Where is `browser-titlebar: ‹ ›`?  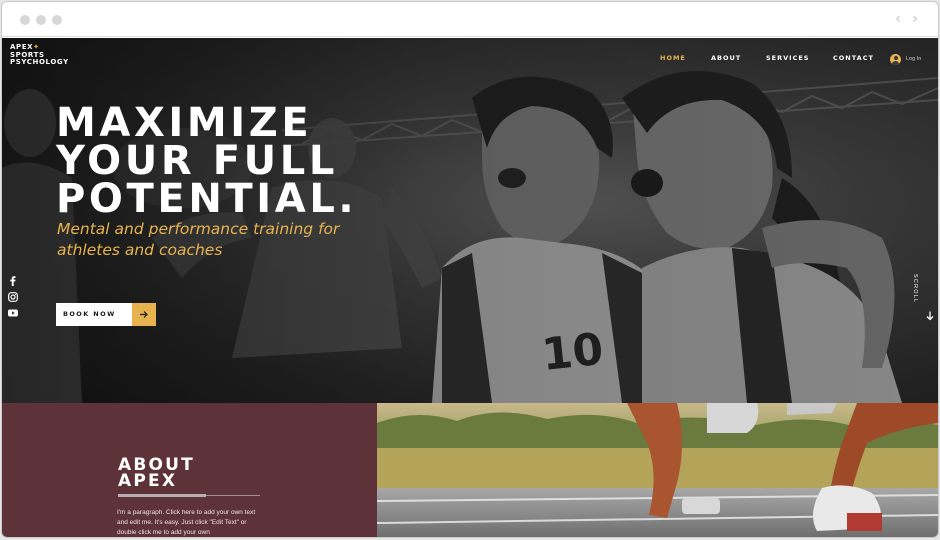 browser-titlebar: ‹ › is located at coordinates (470, 19).